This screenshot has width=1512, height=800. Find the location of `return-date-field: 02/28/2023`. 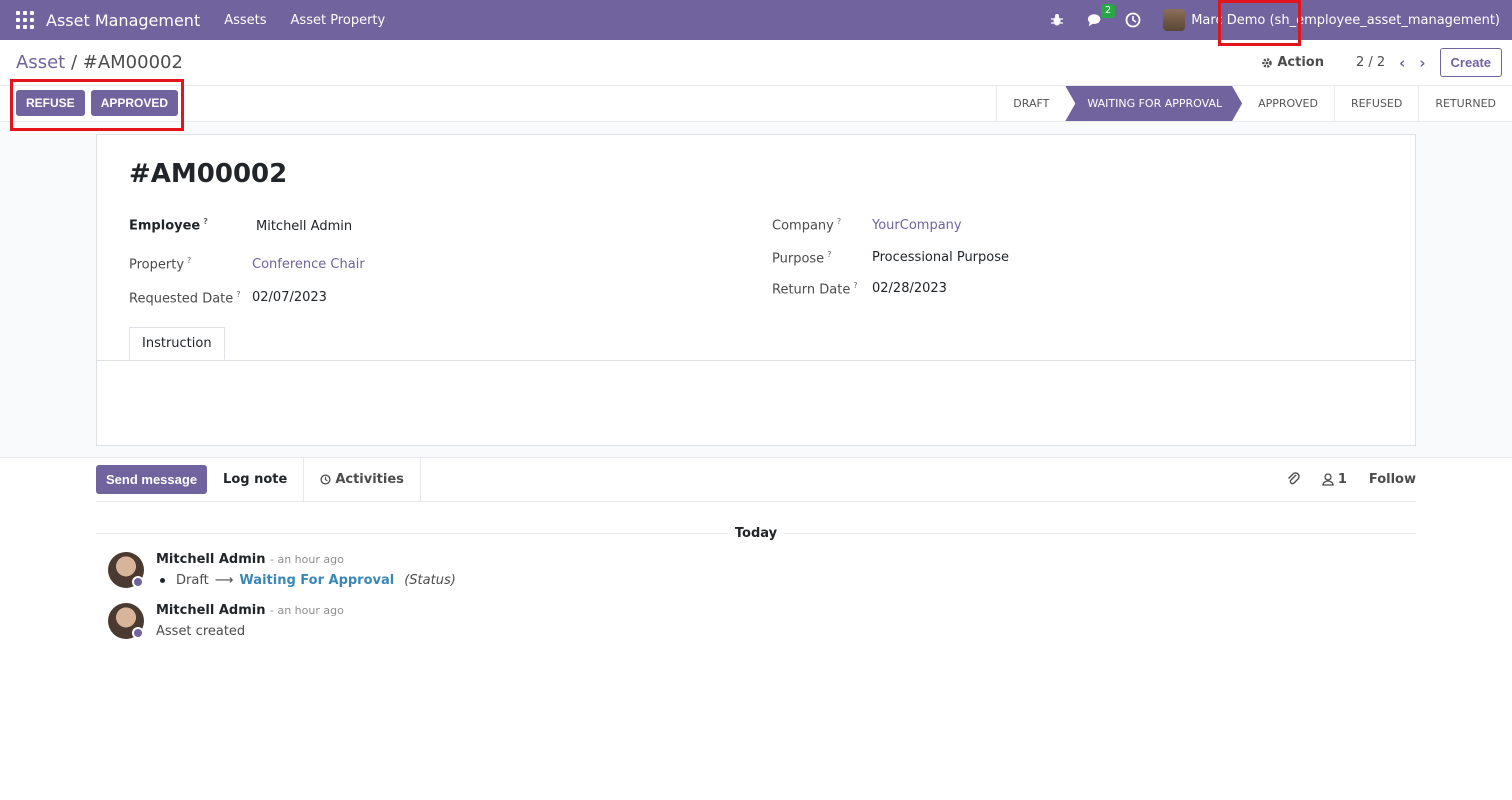

return-date-field: 02/28/2023 is located at coordinates (909, 288).